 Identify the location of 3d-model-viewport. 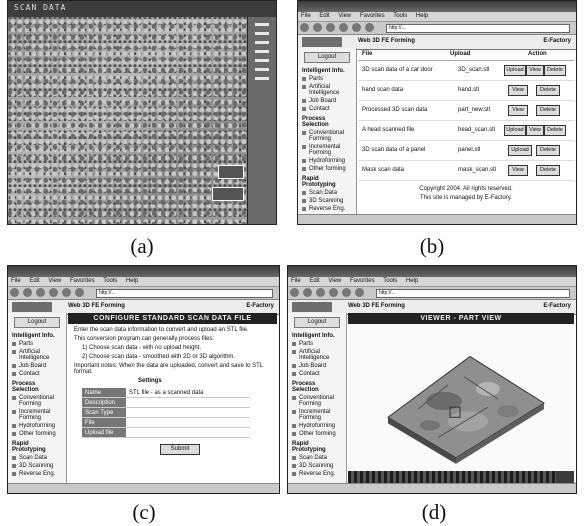
(461, 397).